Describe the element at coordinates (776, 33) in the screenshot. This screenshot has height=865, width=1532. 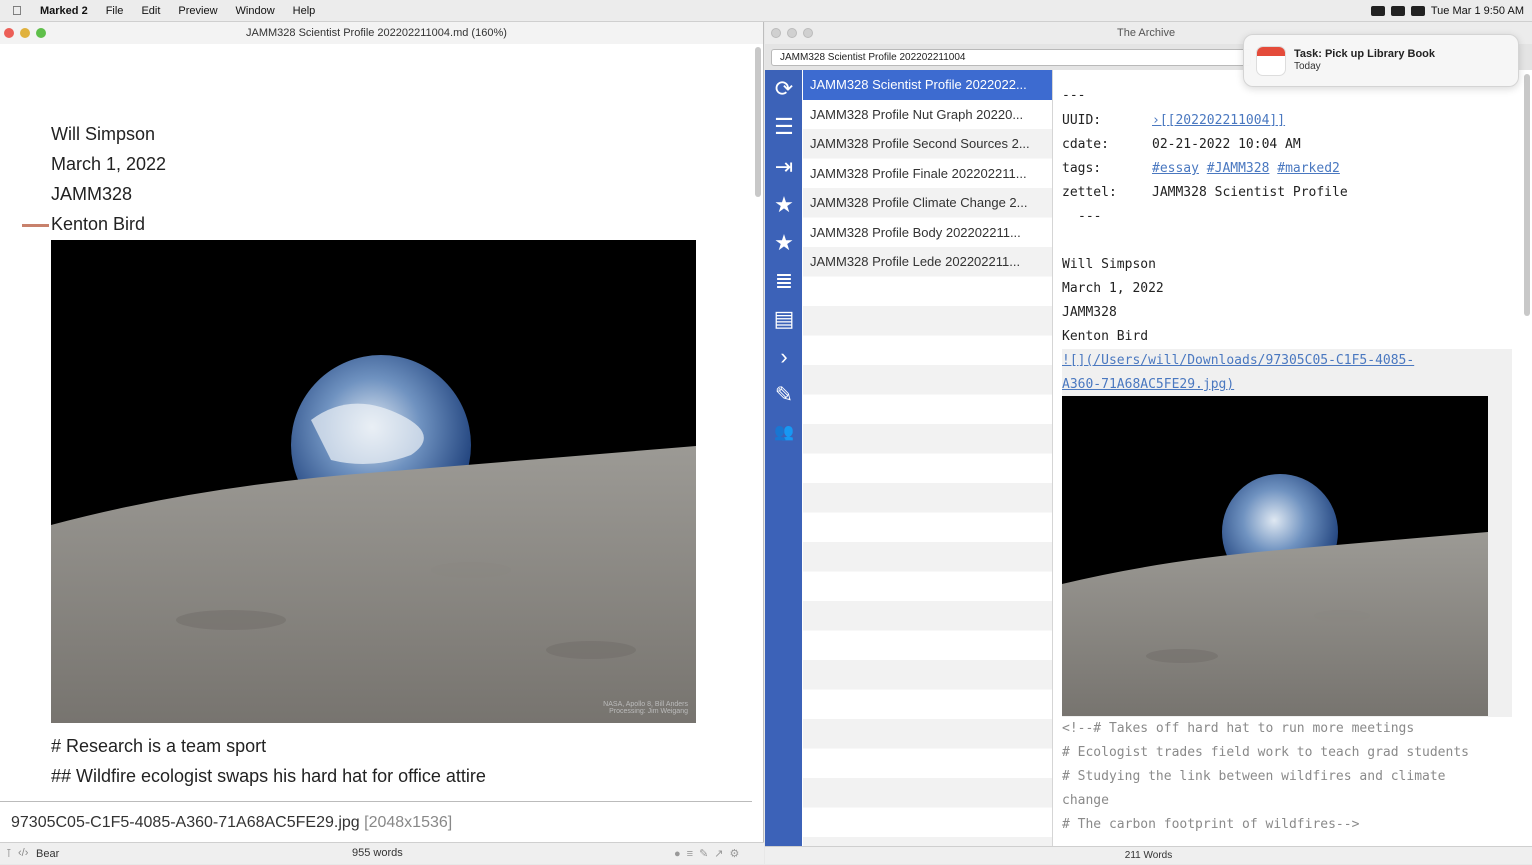
I see `close-button-inactive` at that location.